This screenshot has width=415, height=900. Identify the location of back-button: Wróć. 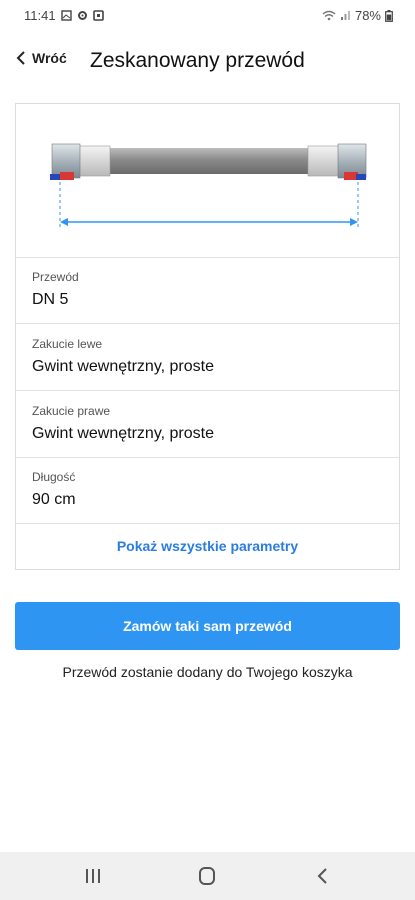
(41, 58).